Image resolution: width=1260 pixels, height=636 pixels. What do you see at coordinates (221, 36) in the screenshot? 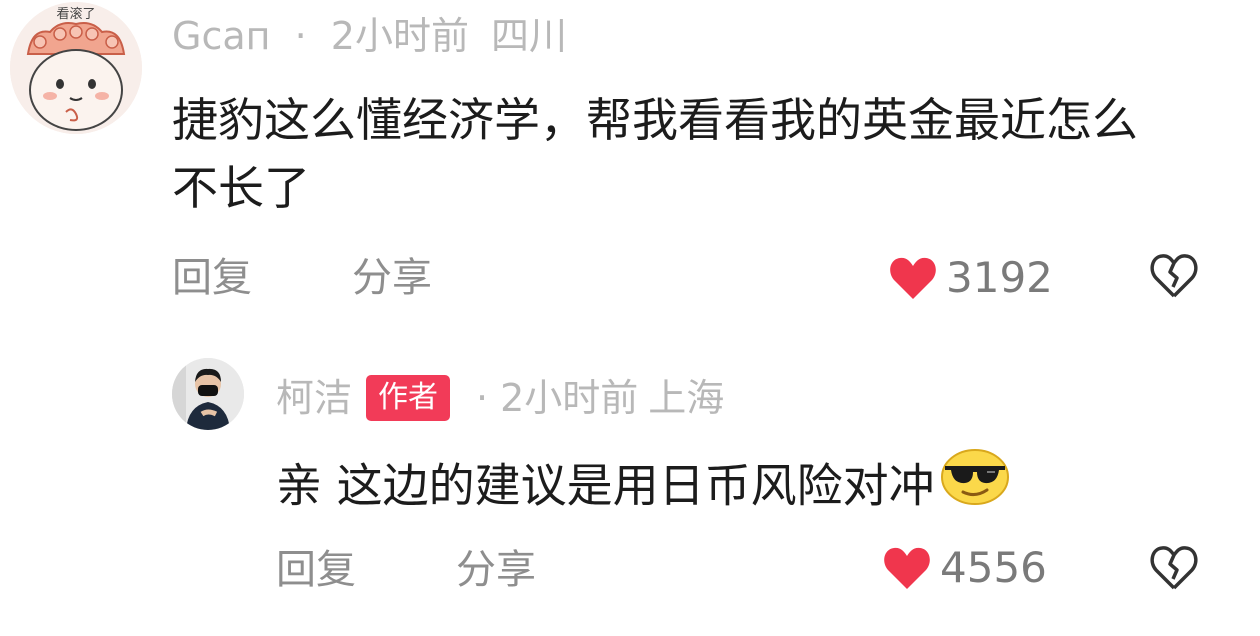
I see `username: Gcaп` at bounding box center [221, 36].